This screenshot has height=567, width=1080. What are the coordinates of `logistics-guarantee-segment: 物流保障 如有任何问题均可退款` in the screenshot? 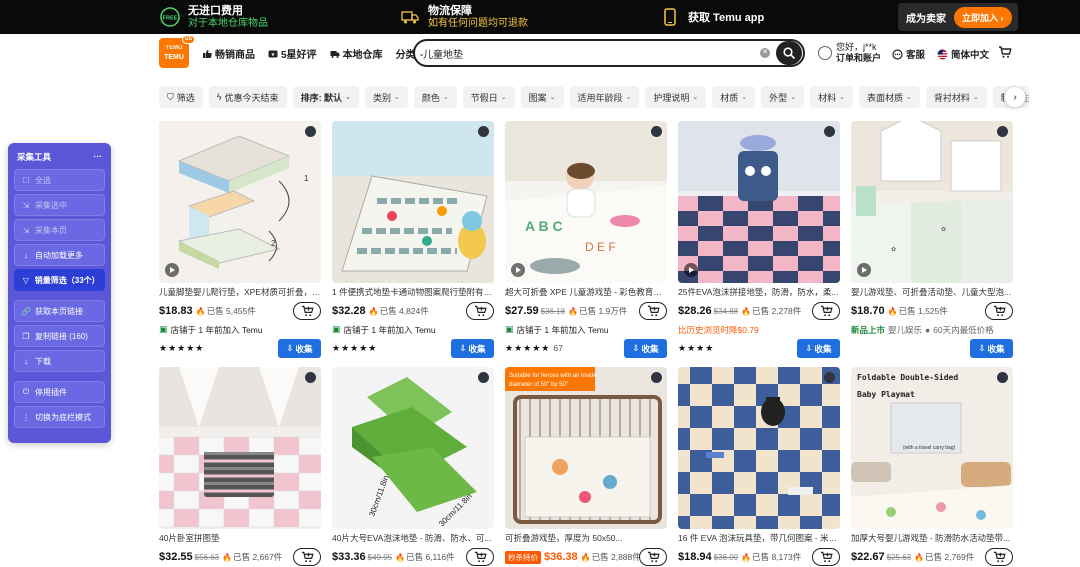 It's located at (464, 17).